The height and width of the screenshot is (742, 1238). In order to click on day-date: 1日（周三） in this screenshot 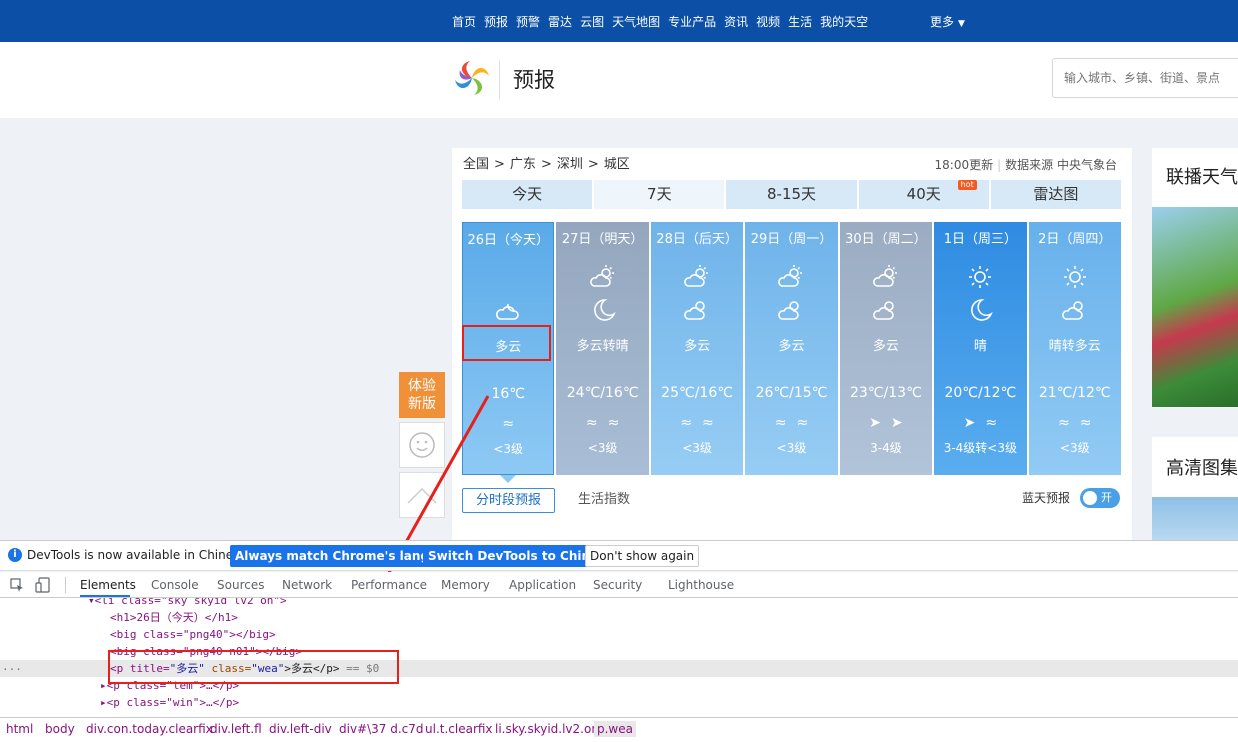, I will do `click(980, 239)`.